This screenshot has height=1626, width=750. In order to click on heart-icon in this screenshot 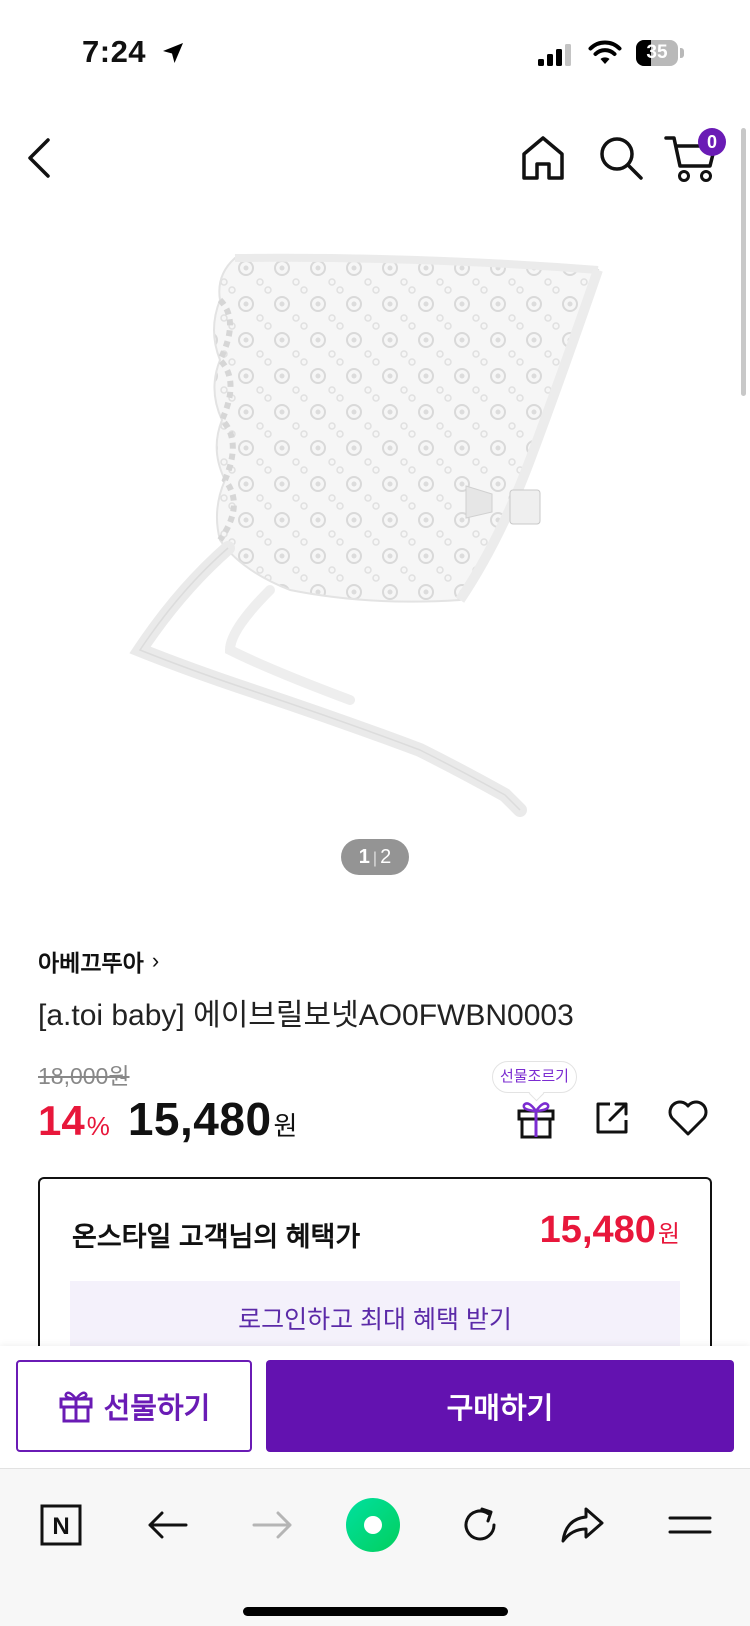, I will do `click(688, 1118)`.